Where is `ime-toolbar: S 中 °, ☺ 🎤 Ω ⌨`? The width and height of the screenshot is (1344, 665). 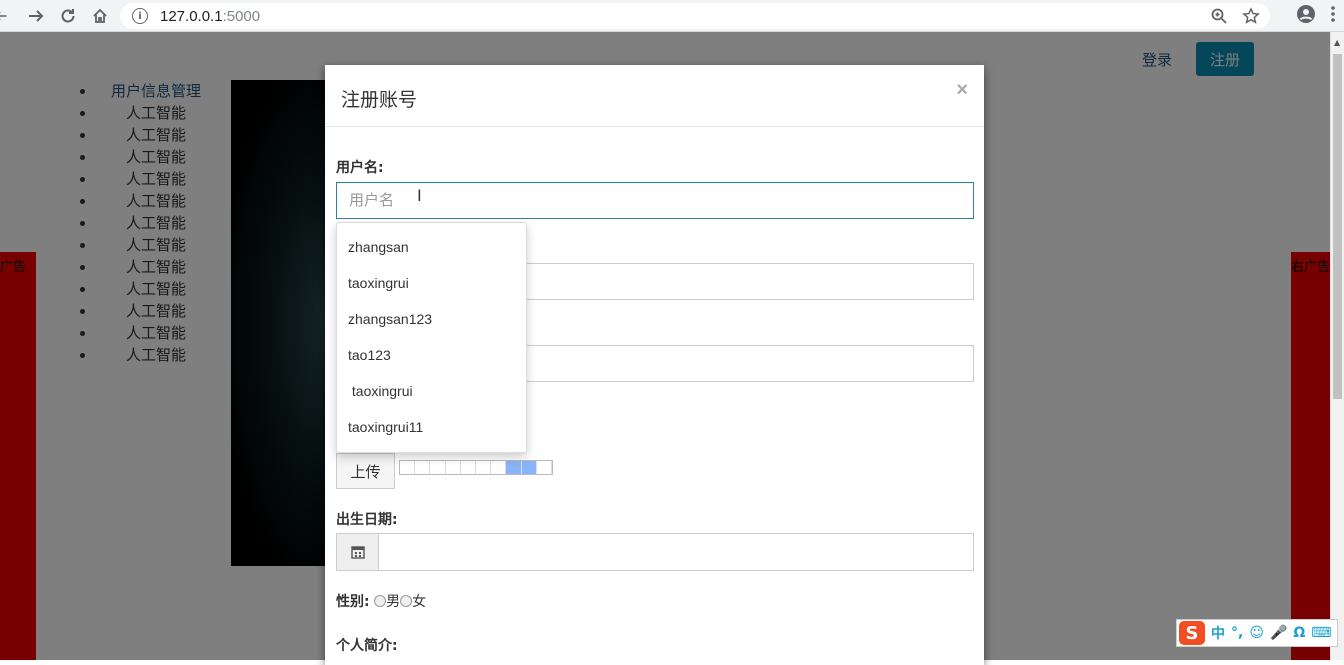
ime-toolbar: S 中 °, ☺ 🎤 Ω ⌨ is located at coordinates (1257, 633).